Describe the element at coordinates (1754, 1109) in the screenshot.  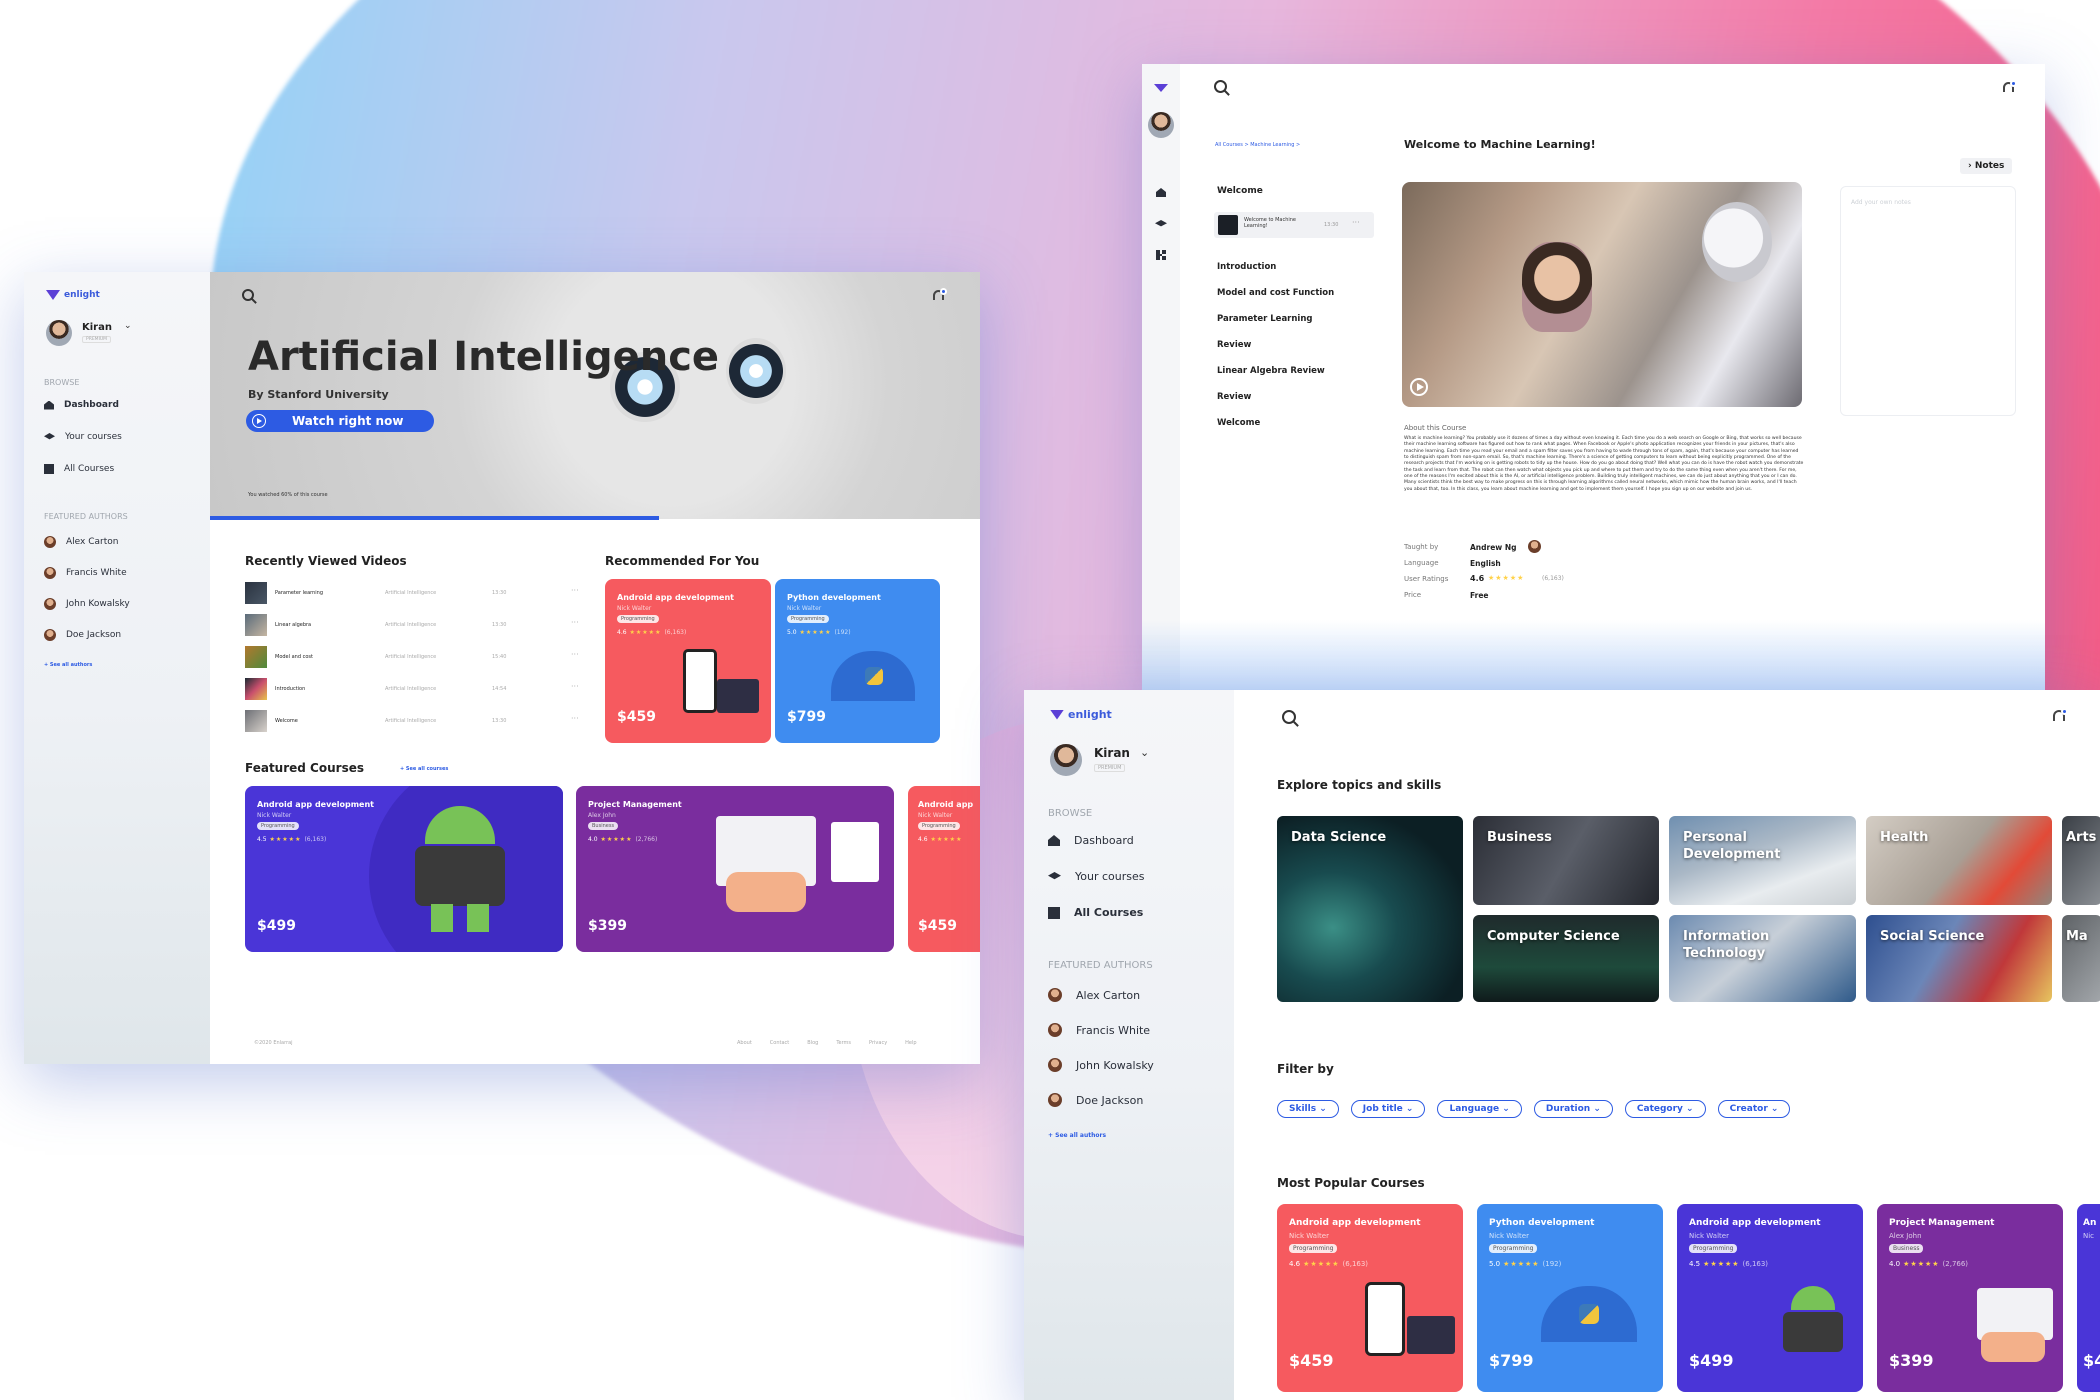
I see `filter-chip-creator: Creator ⌄` at that location.